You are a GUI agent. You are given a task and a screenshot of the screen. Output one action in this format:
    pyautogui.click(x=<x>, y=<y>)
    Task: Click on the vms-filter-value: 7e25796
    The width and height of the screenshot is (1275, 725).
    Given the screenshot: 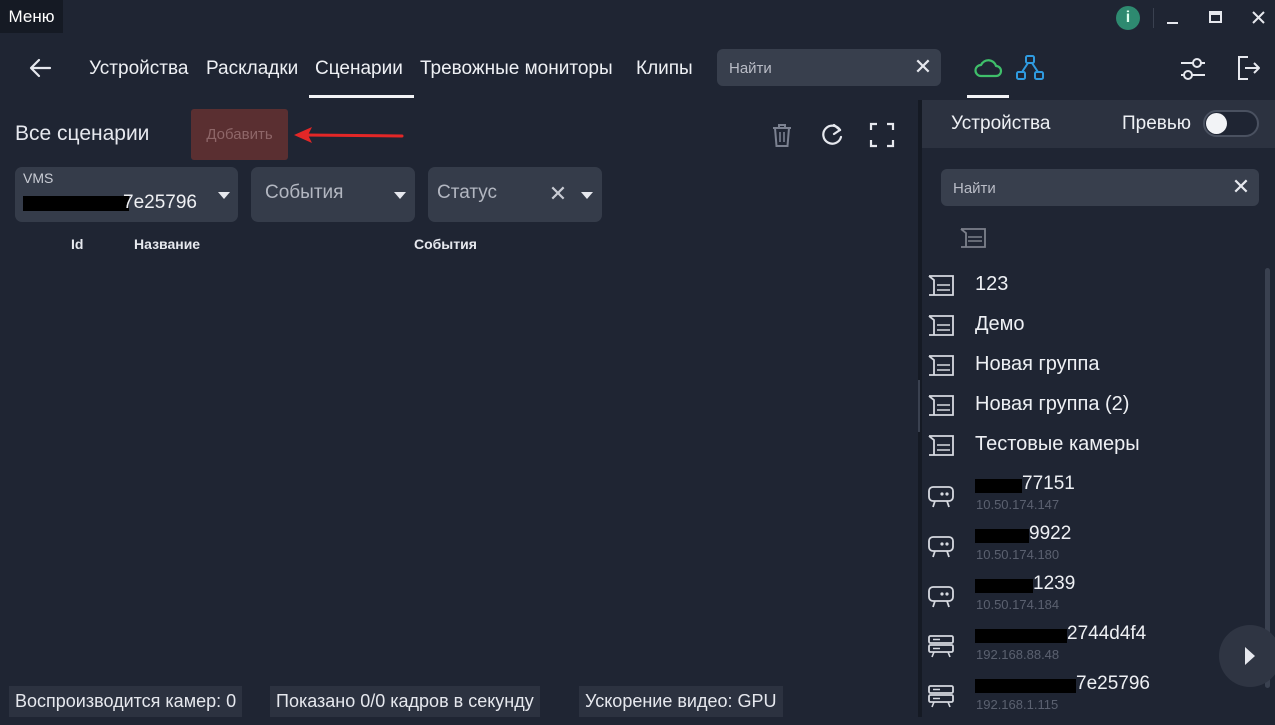 What is the action you would take?
    pyautogui.click(x=160, y=202)
    